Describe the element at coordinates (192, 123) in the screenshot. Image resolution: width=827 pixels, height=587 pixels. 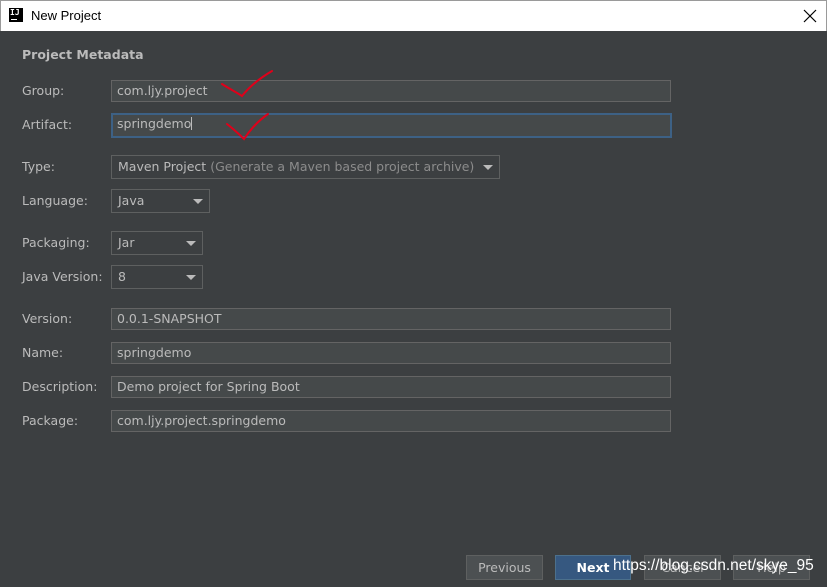
I see `text-caret` at that location.